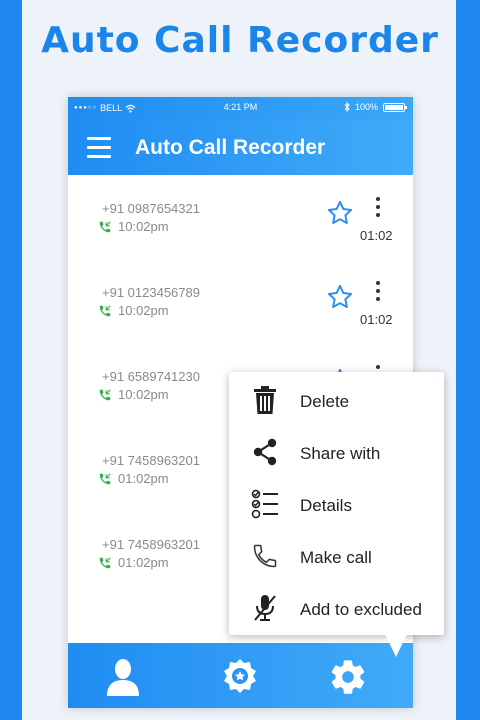  I want to click on menu-item-details: Details, so click(336, 504).